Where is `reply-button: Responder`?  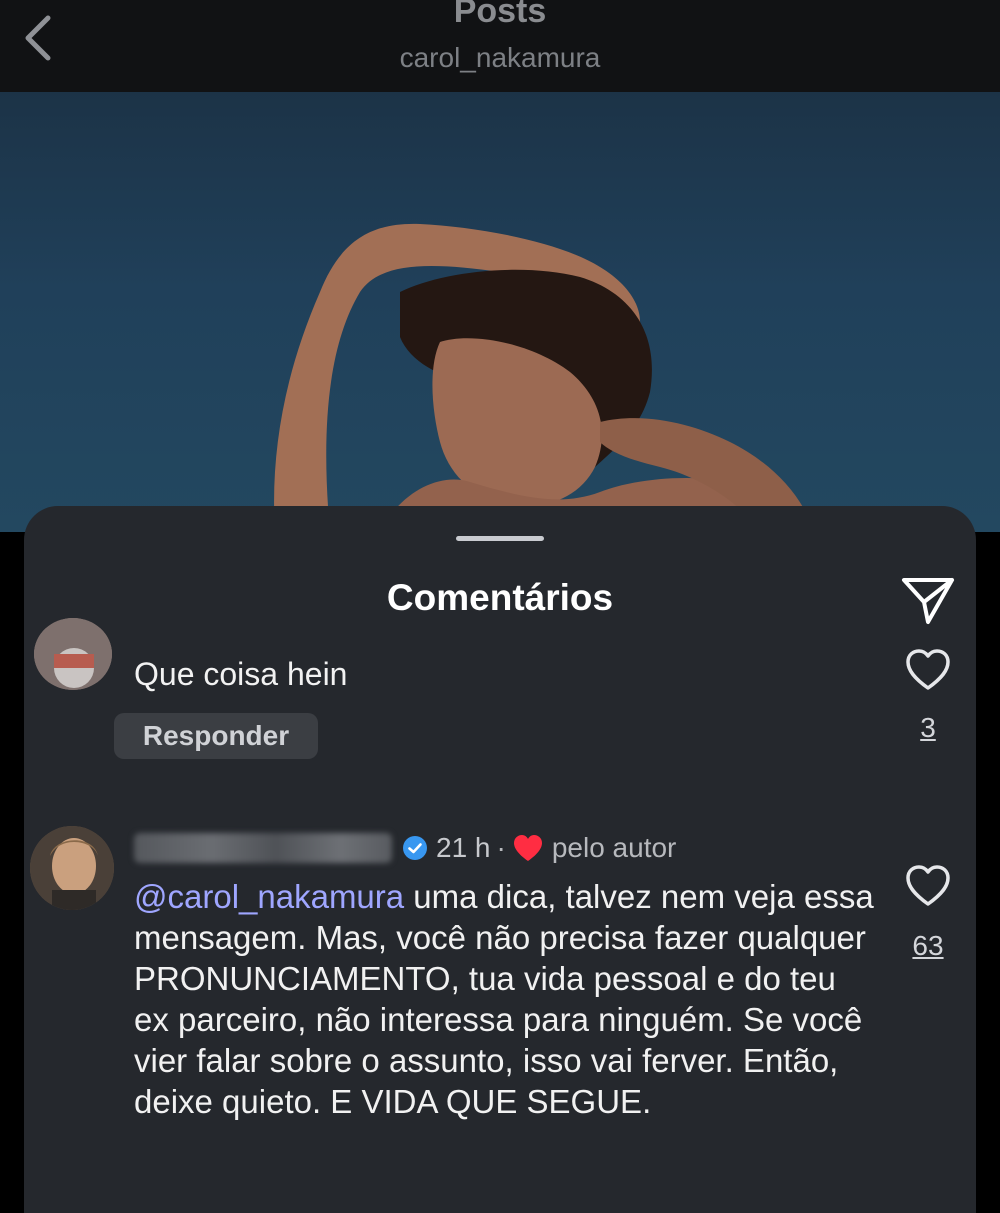 reply-button: Responder is located at coordinates (216, 736).